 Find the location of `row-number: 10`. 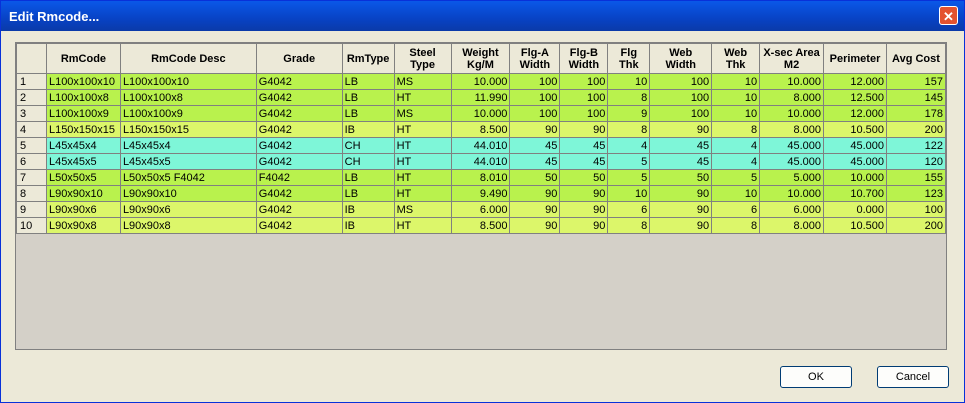

row-number: 10 is located at coordinates (31, 225).